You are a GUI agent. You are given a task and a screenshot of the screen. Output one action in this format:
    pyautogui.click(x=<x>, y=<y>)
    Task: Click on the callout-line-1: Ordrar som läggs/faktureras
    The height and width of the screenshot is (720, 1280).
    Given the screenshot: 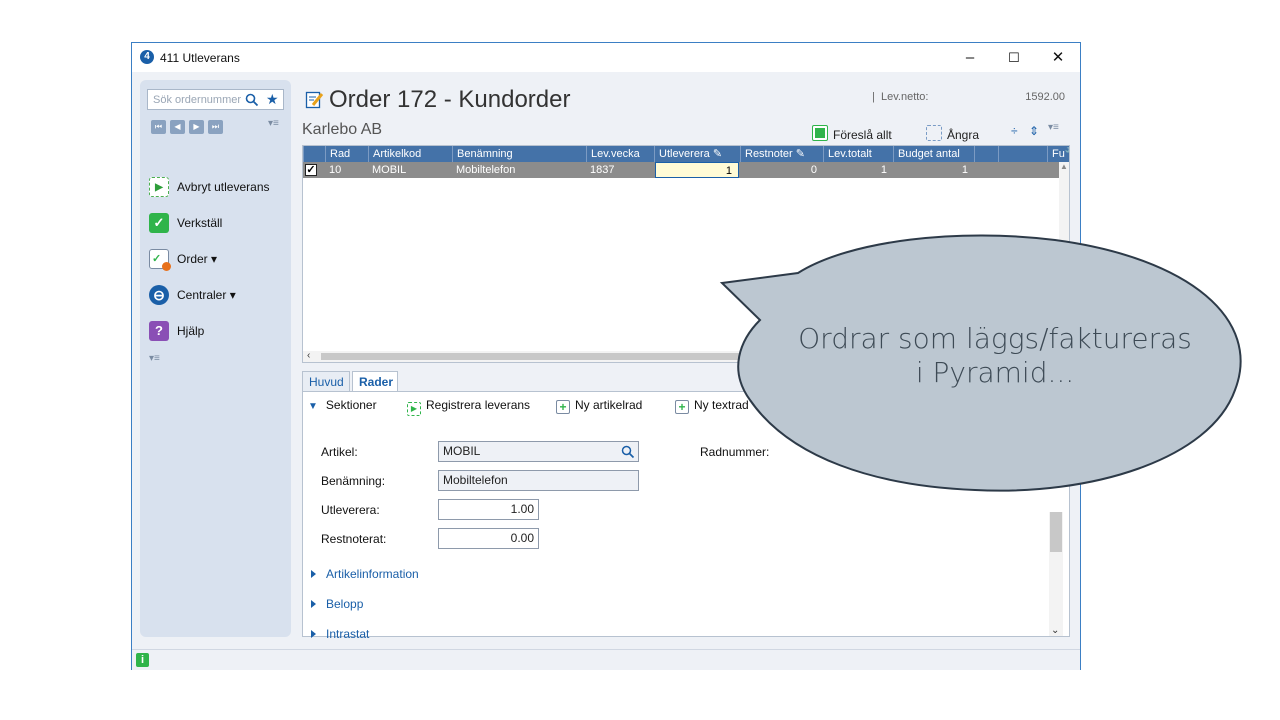 What is the action you would take?
    pyautogui.click(x=995, y=338)
    